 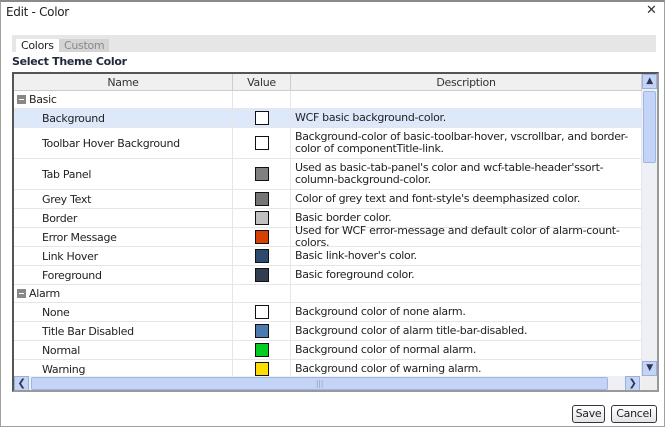 What do you see at coordinates (123, 275) in the screenshot?
I see `color-name: Foreground` at bounding box center [123, 275].